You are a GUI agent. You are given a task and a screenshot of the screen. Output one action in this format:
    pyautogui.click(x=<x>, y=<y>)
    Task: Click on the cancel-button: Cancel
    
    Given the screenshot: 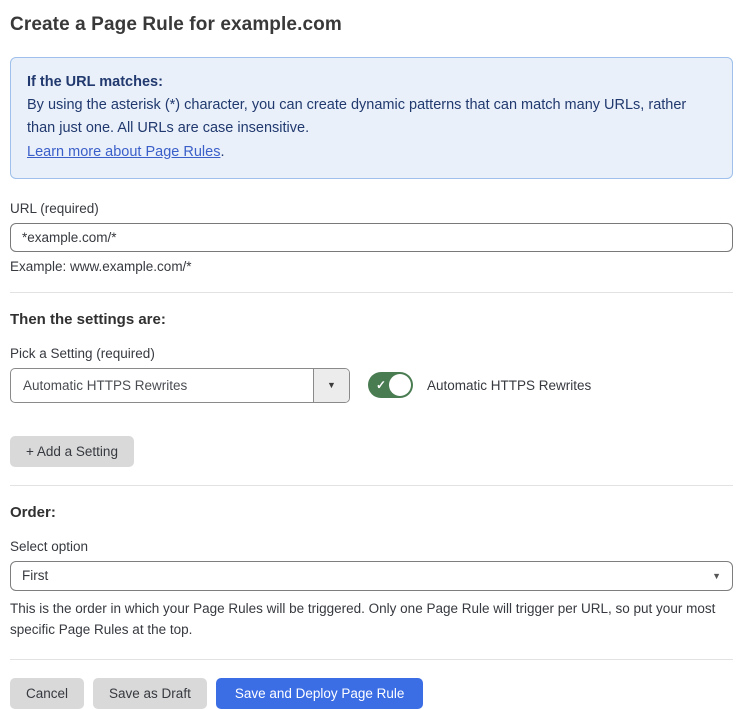 What is the action you would take?
    pyautogui.click(x=47, y=693)
    